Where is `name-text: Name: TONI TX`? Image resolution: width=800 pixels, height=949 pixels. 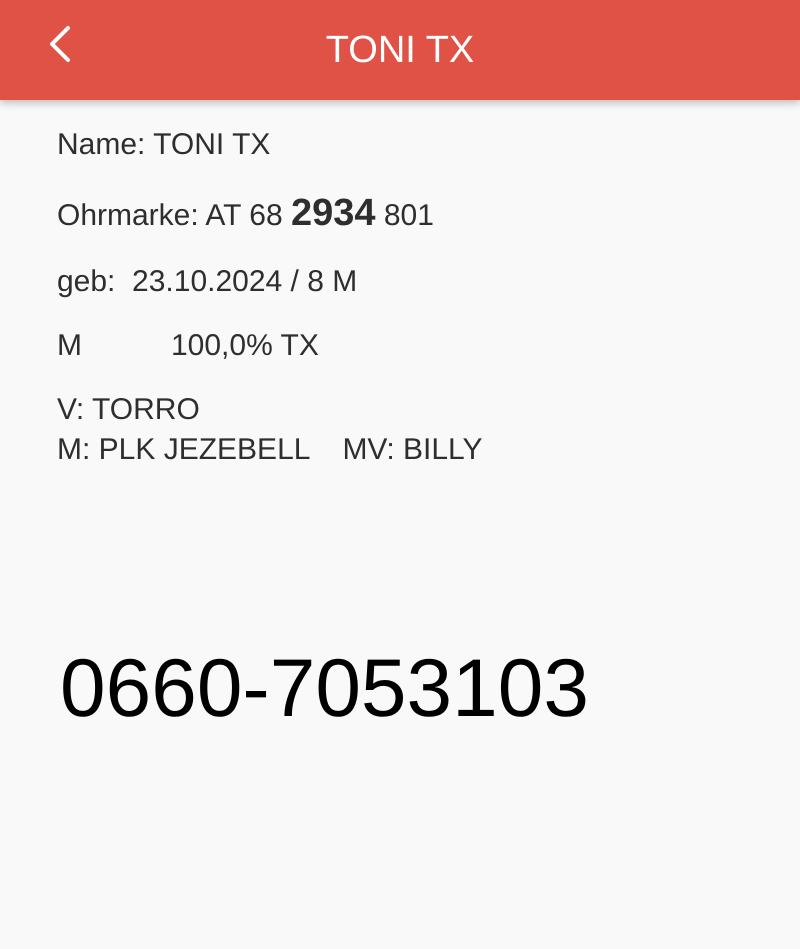
name-text: Name: TONI TX is located at coordinates (163, 145).